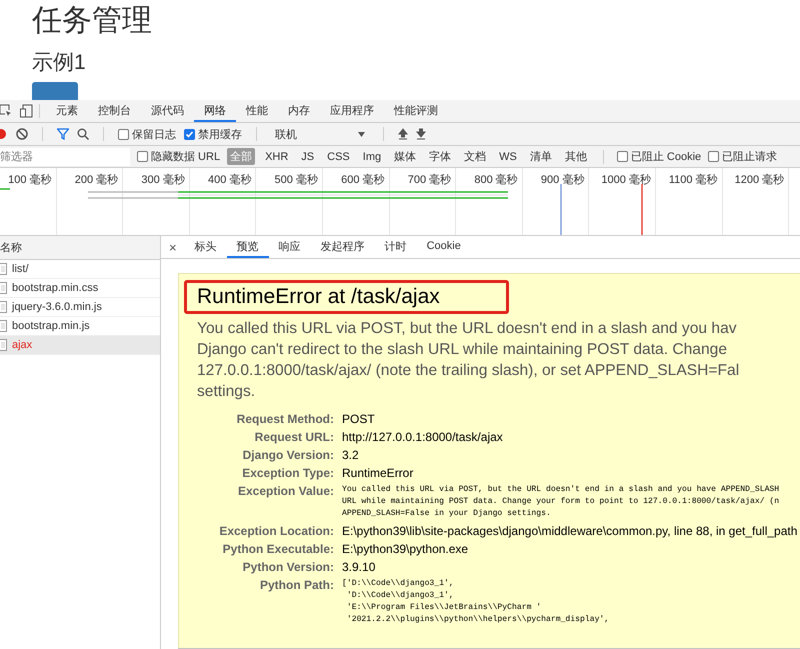 The width and height of the screenshot is (800, 649). I want to click on meta-label: Python Executable:, so click(278, 549).